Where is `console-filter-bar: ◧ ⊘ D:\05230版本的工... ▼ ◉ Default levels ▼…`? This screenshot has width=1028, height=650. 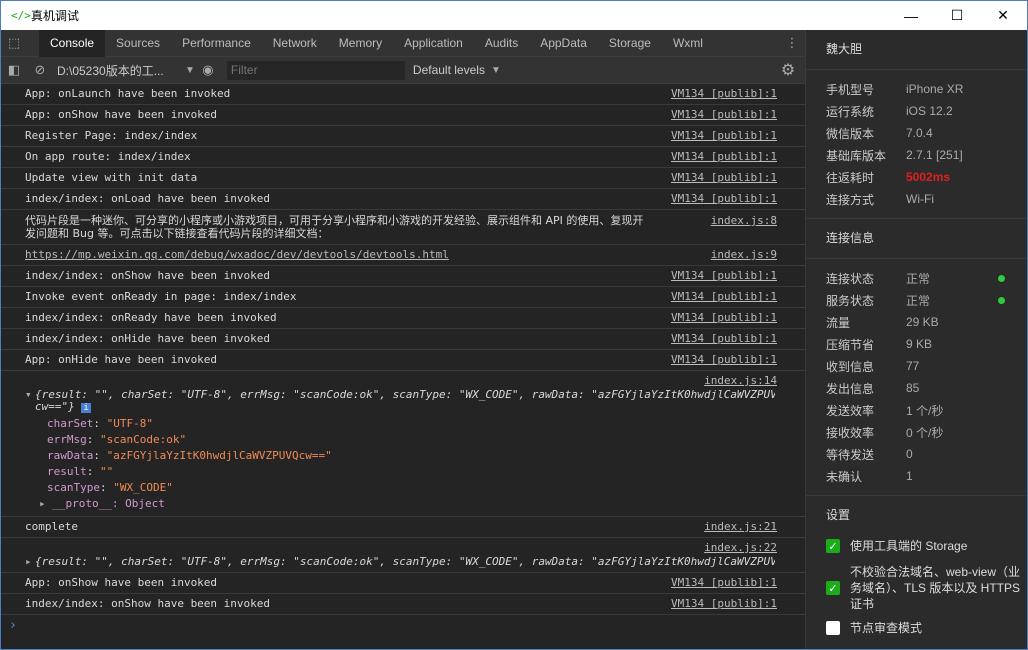
console-filter-bar: ◧ ⊘ D:\05230版本的工... ▼ ◉ Default levels ▼… is located at coordinates (403, 70).